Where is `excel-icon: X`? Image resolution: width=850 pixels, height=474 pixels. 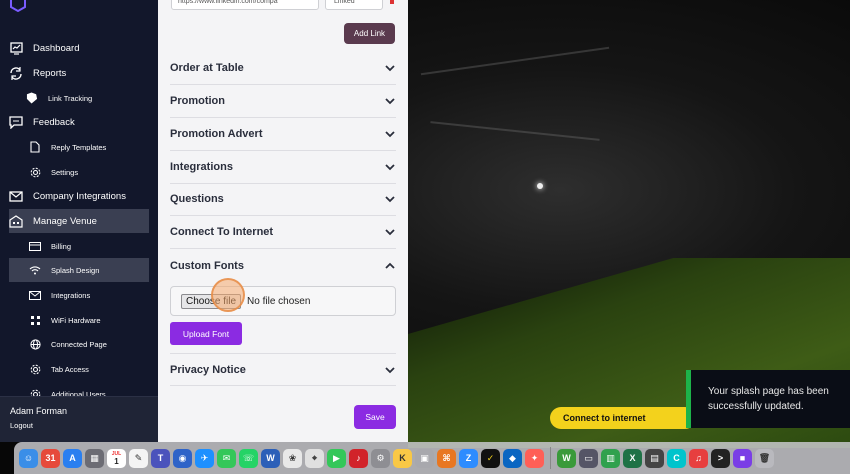 excel-icon: X is located at coordinates (632, 458).